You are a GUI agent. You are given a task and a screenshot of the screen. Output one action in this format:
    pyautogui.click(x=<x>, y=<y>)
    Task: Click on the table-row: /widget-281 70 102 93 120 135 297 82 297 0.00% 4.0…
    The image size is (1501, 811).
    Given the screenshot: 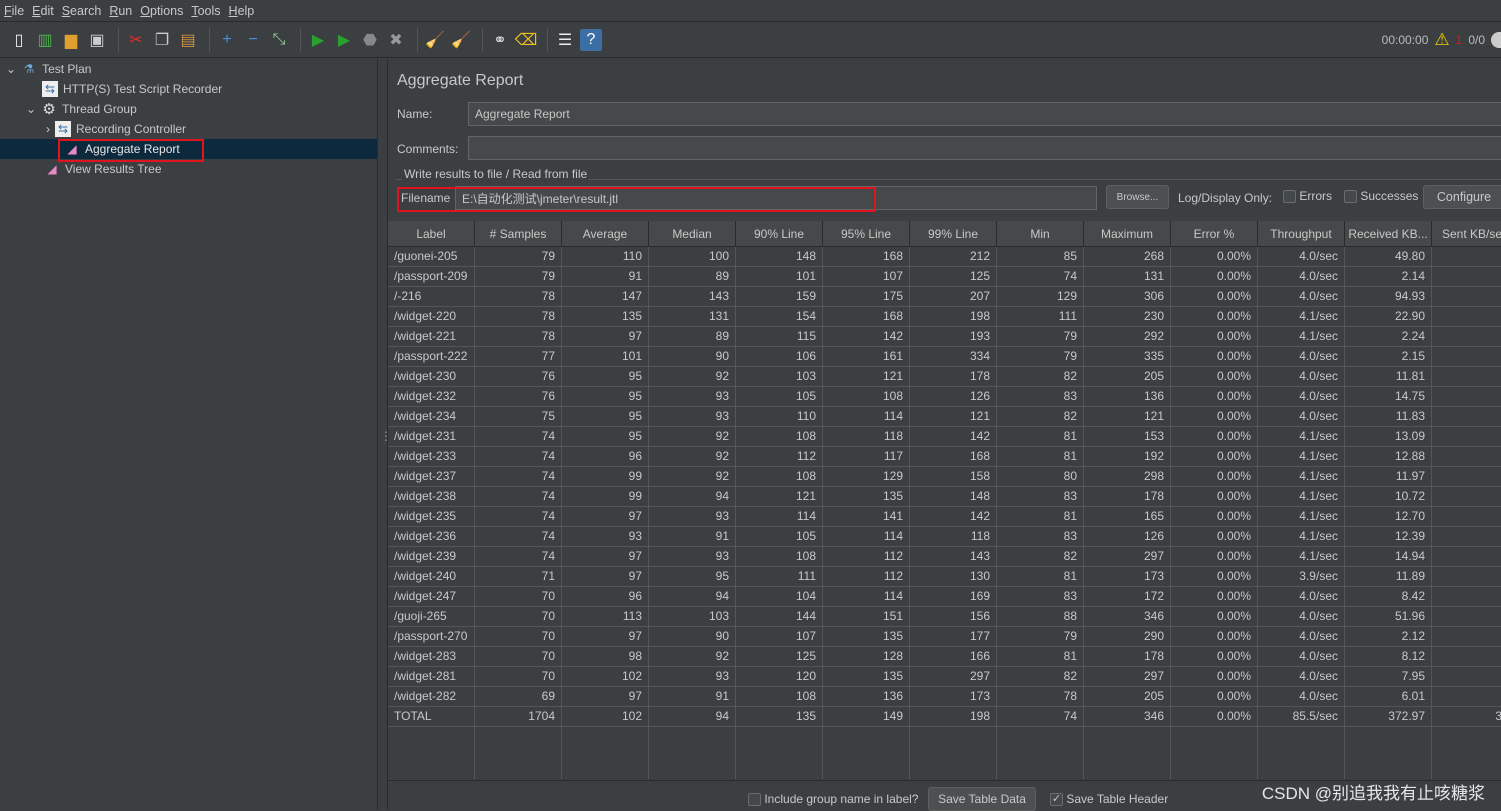 What is the action you would take?
    pyautogui.click(x=944, y=677)
    